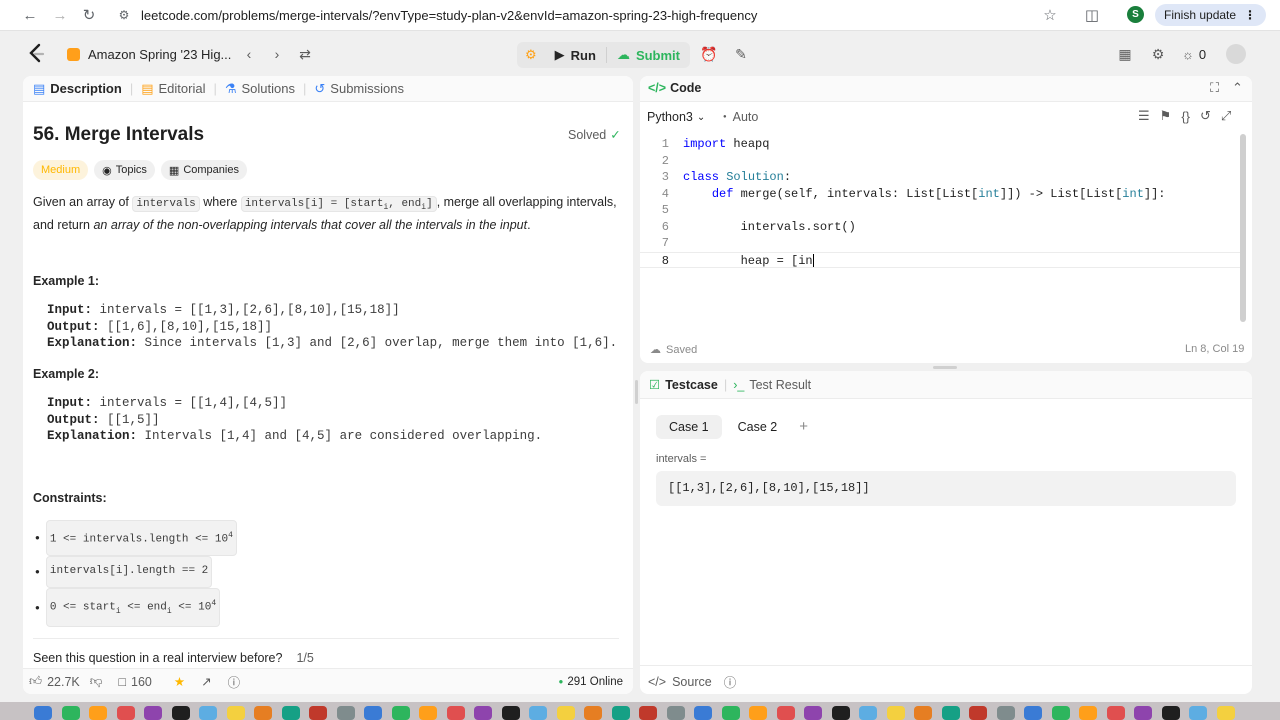 This screenshot has height=720, width=1280. Describe the element at coordinates (676, 117) in the screenshot. I see `language-select: Python3 ⌄` at that location.